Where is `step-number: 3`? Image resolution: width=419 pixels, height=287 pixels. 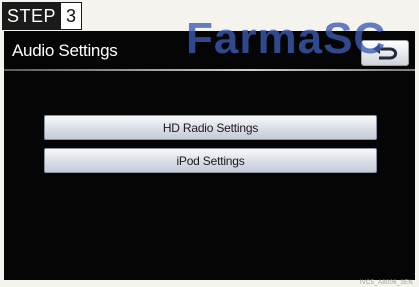
step-number: 3 is located at coordinates (71, 16).